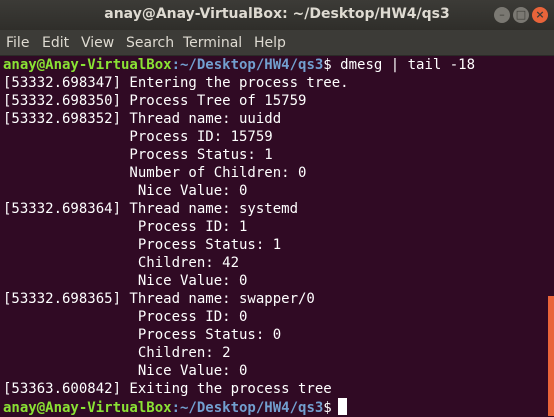  I want to click on menu-search: Search, so click(150, 43).